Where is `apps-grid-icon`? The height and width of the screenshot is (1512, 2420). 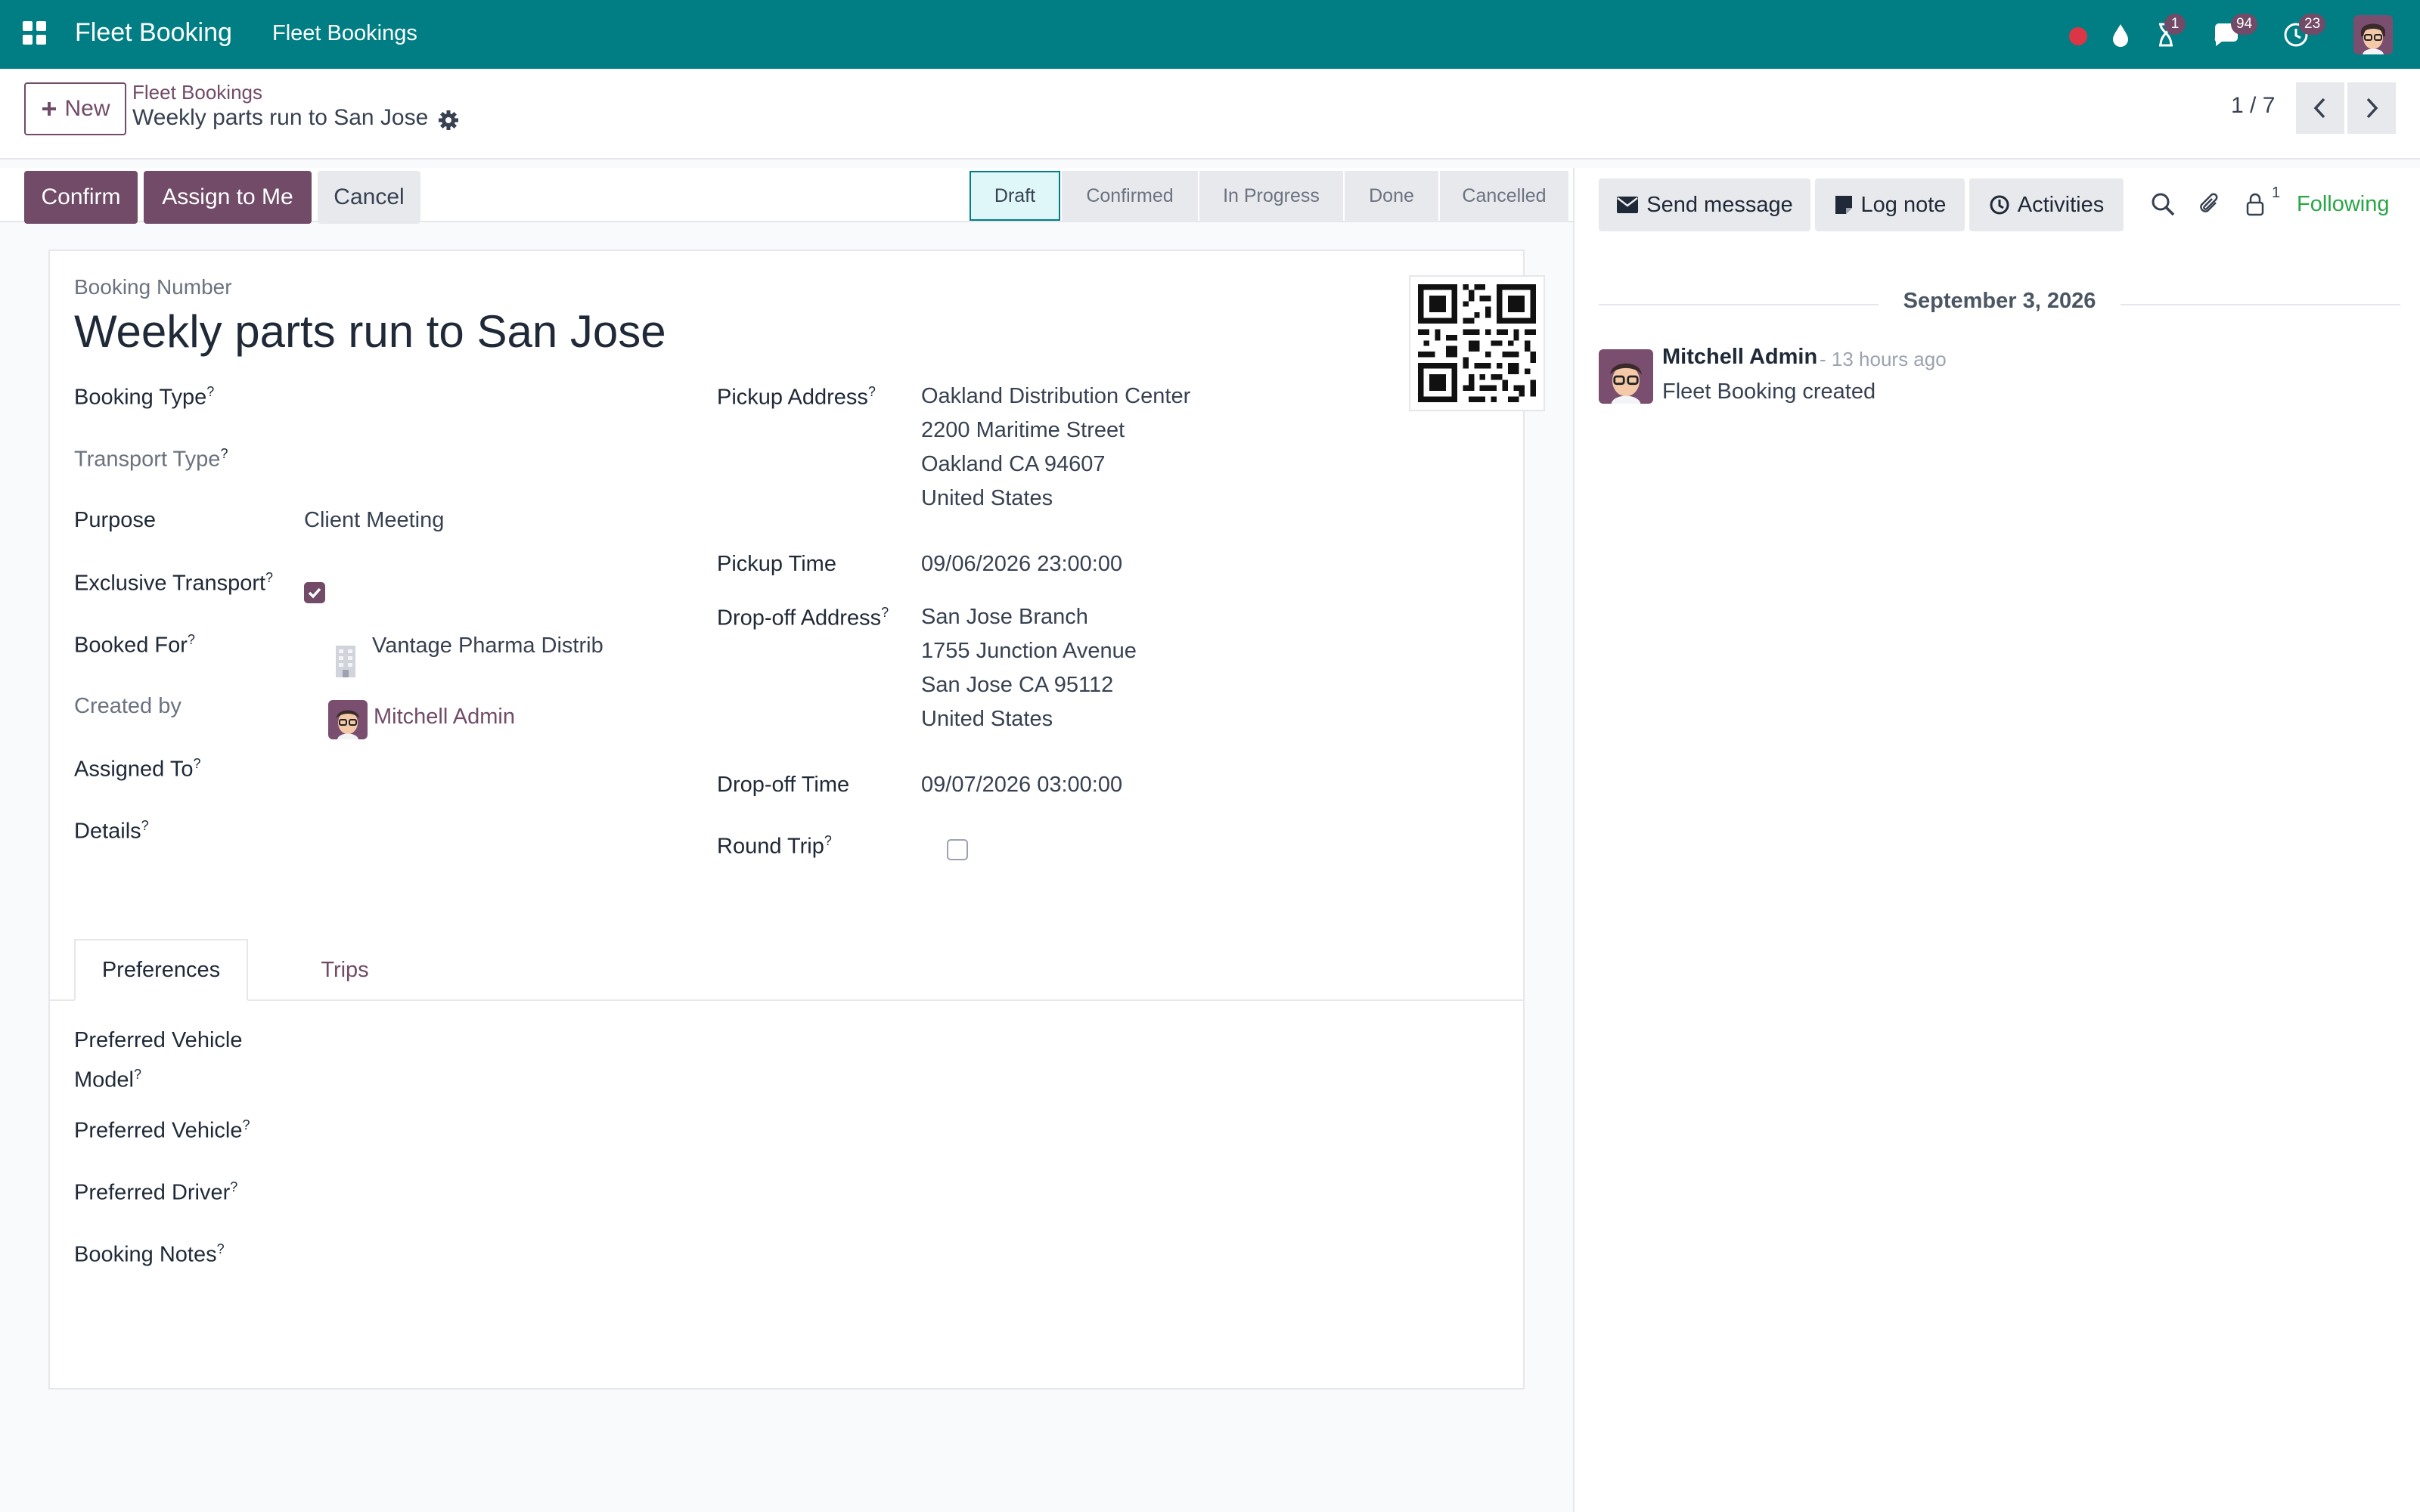
apps-grid-icon is located at coordinates (34, 34).